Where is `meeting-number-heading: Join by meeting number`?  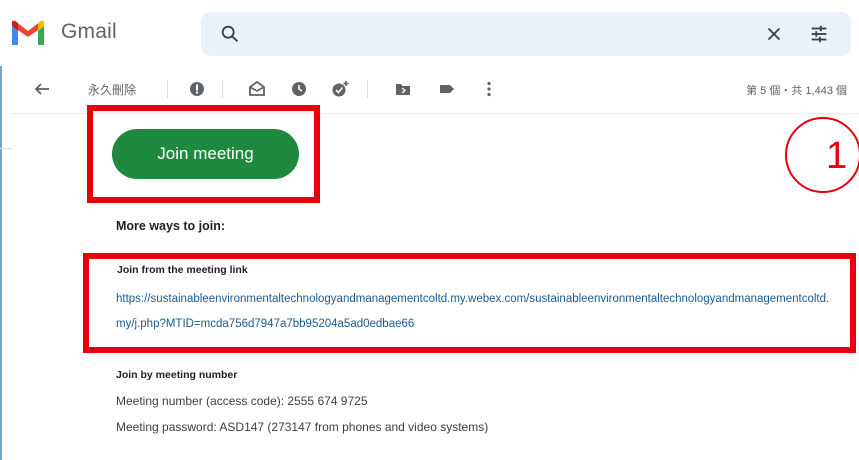
meeting-number-heading: Join by meeting number is located at coordinates (177, 375).